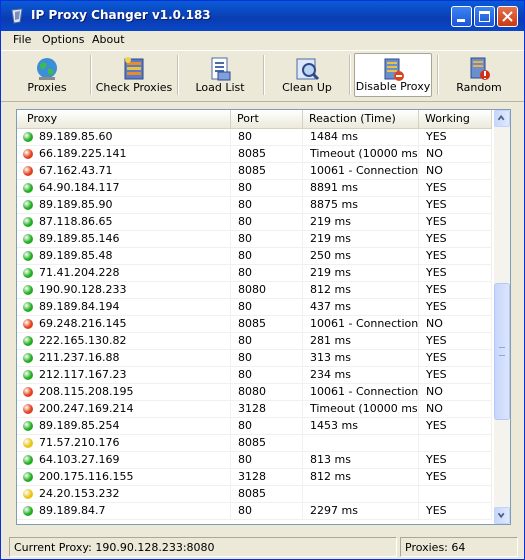  I want to click on menu-file: File, so click(22, 39).